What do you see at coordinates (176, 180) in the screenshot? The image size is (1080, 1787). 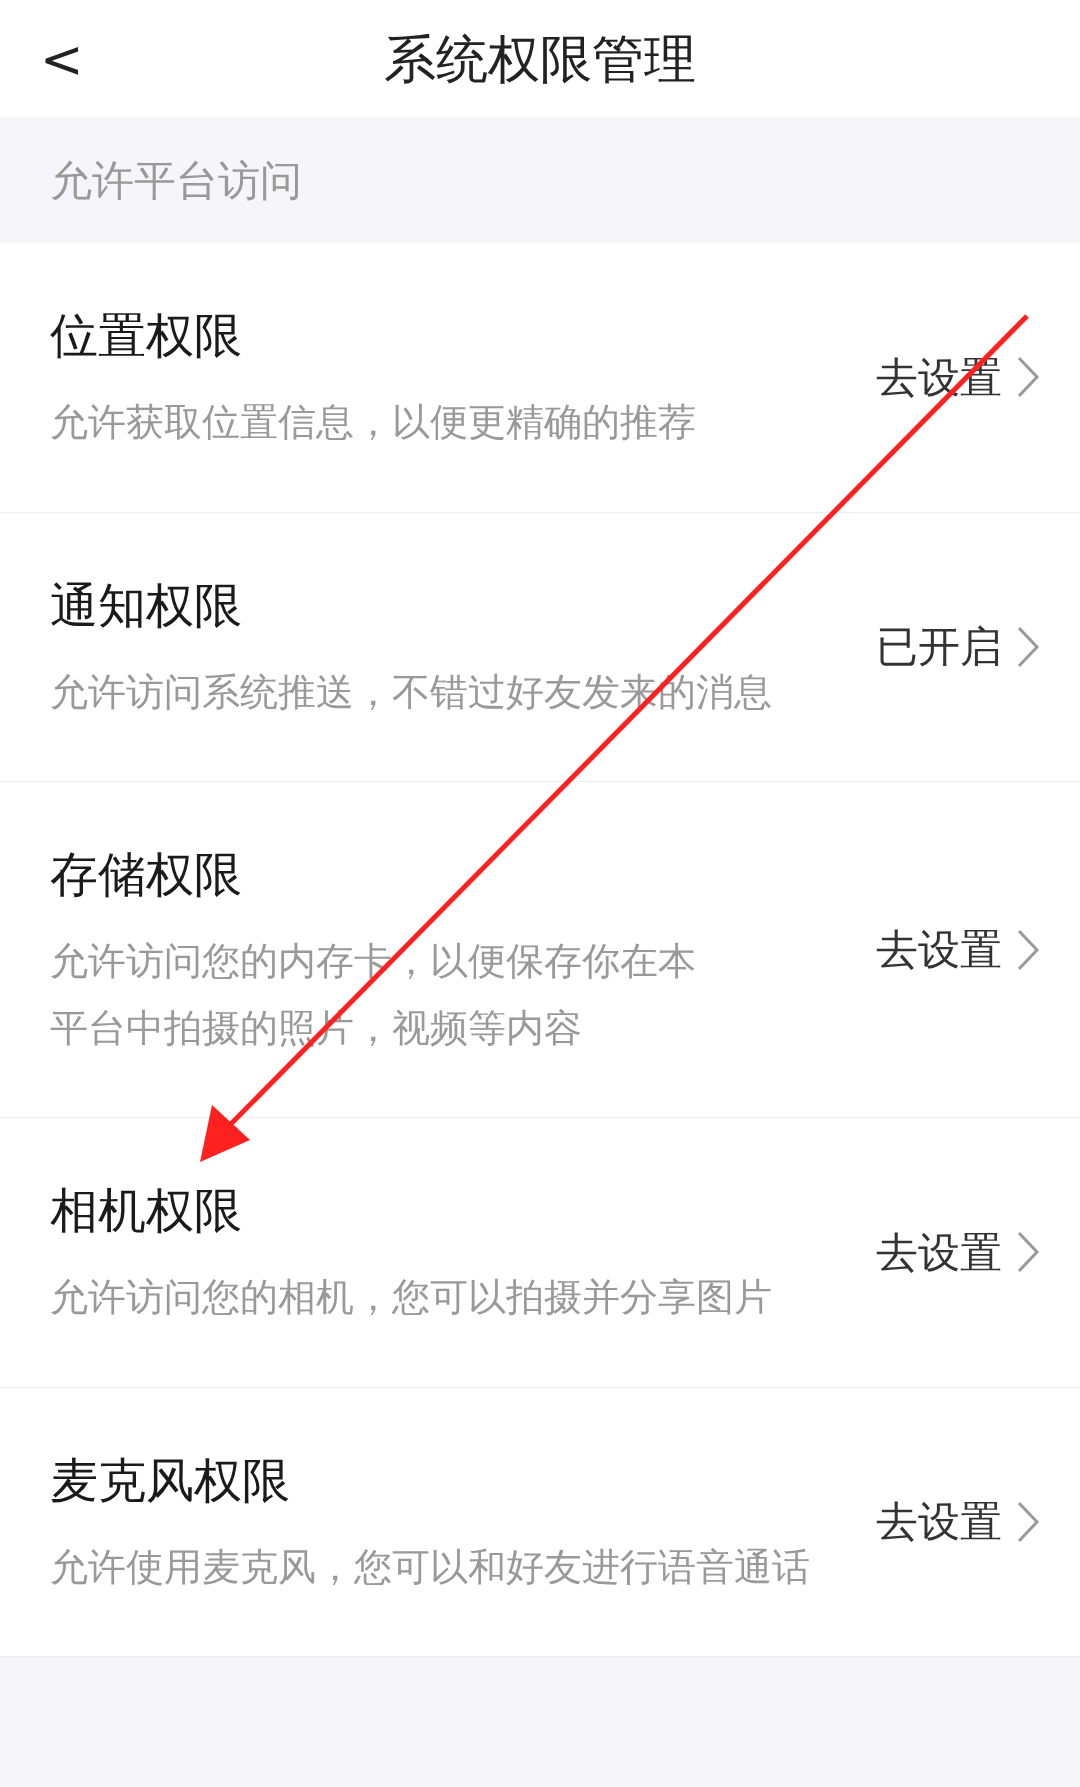 I see `section-title: 允许平台访问` at bounding box center [176, 180].